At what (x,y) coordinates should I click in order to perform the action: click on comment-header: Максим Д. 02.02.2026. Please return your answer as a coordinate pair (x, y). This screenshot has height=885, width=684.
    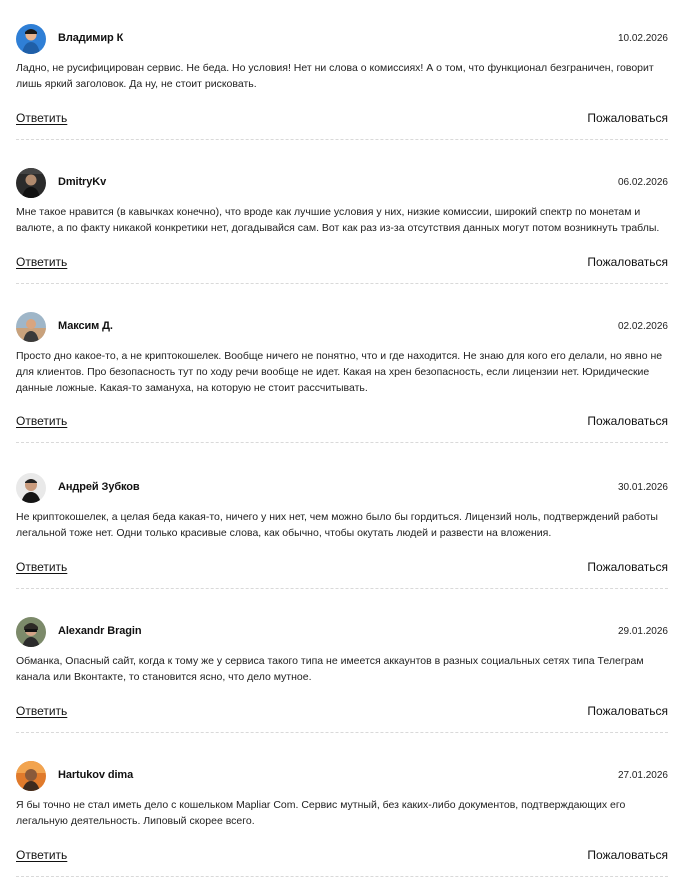
    Looking at the image, I should click on (342, 328).